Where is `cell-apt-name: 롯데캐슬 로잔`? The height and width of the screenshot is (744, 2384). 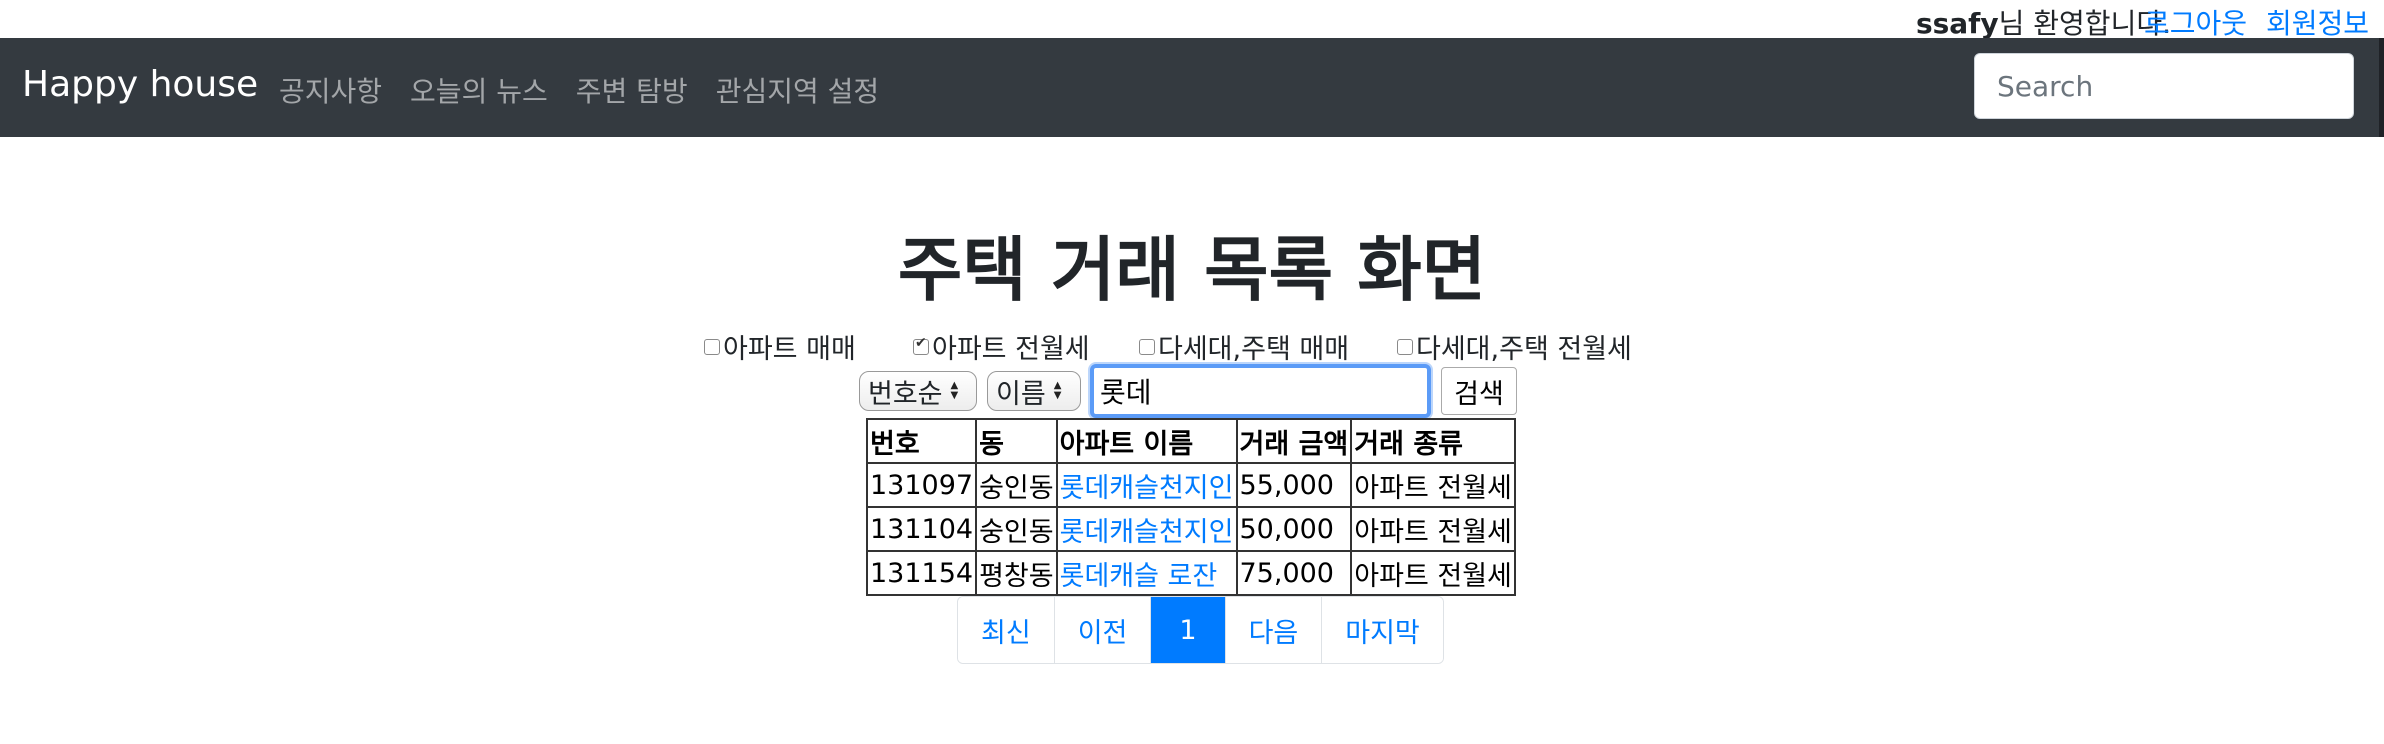 cell-apt-name: 롯데캐슬 로잔 is located at coordinates (1146, 573).